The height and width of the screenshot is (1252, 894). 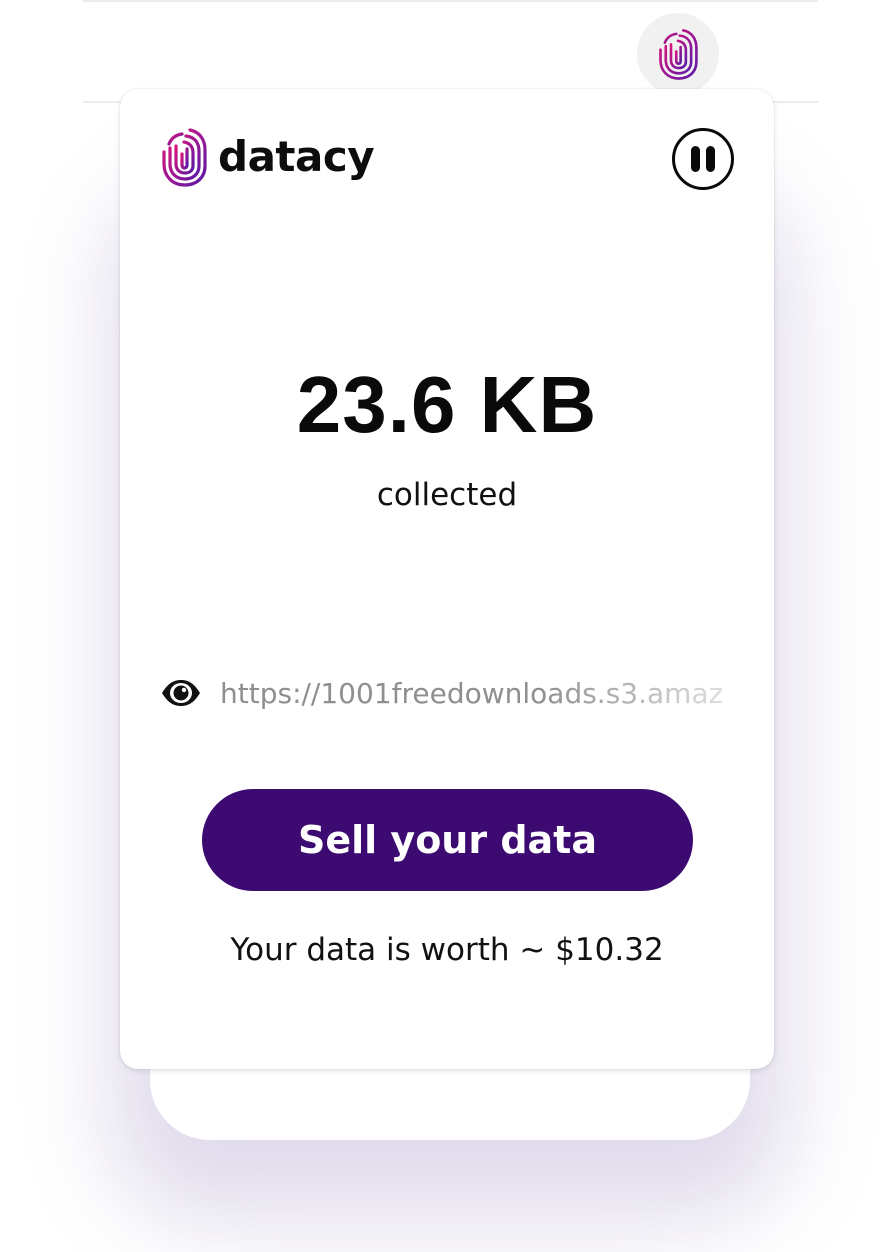 What do you see at coordinates (296, 156) in the screenshot?
I see `brand-name: datacy` at bounding box center [296, 156].